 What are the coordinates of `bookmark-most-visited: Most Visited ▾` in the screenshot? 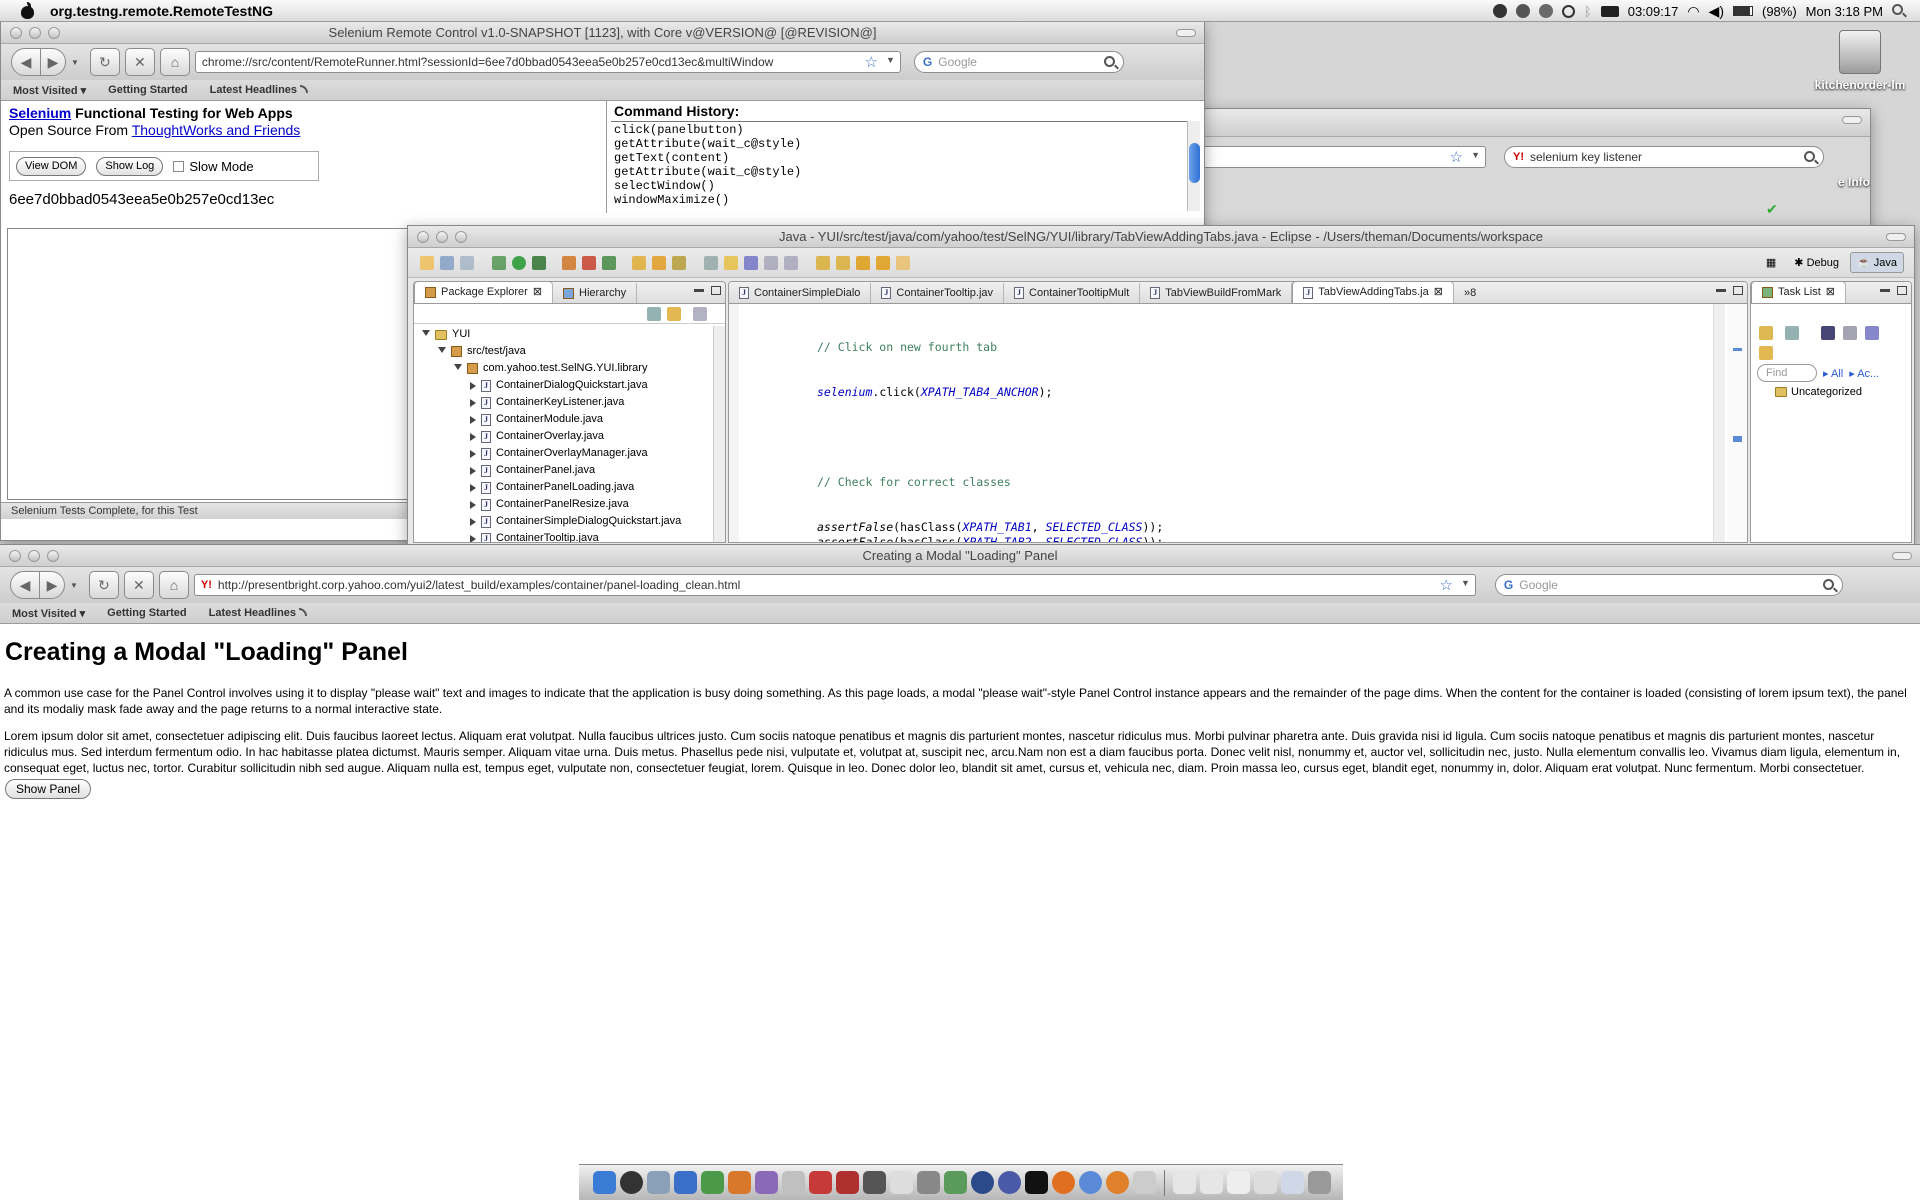 It's located at (48, 613).